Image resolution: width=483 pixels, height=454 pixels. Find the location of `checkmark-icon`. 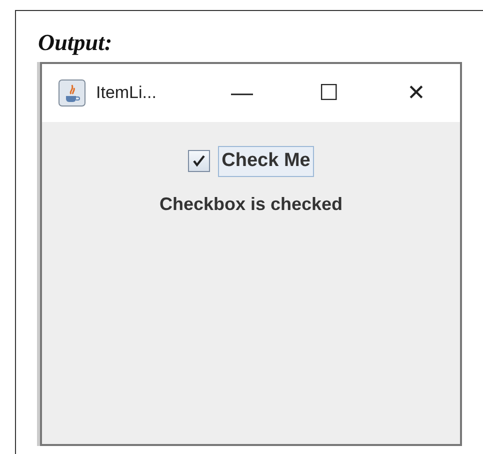

checkmark-icon is located at coordinates (199, 161).